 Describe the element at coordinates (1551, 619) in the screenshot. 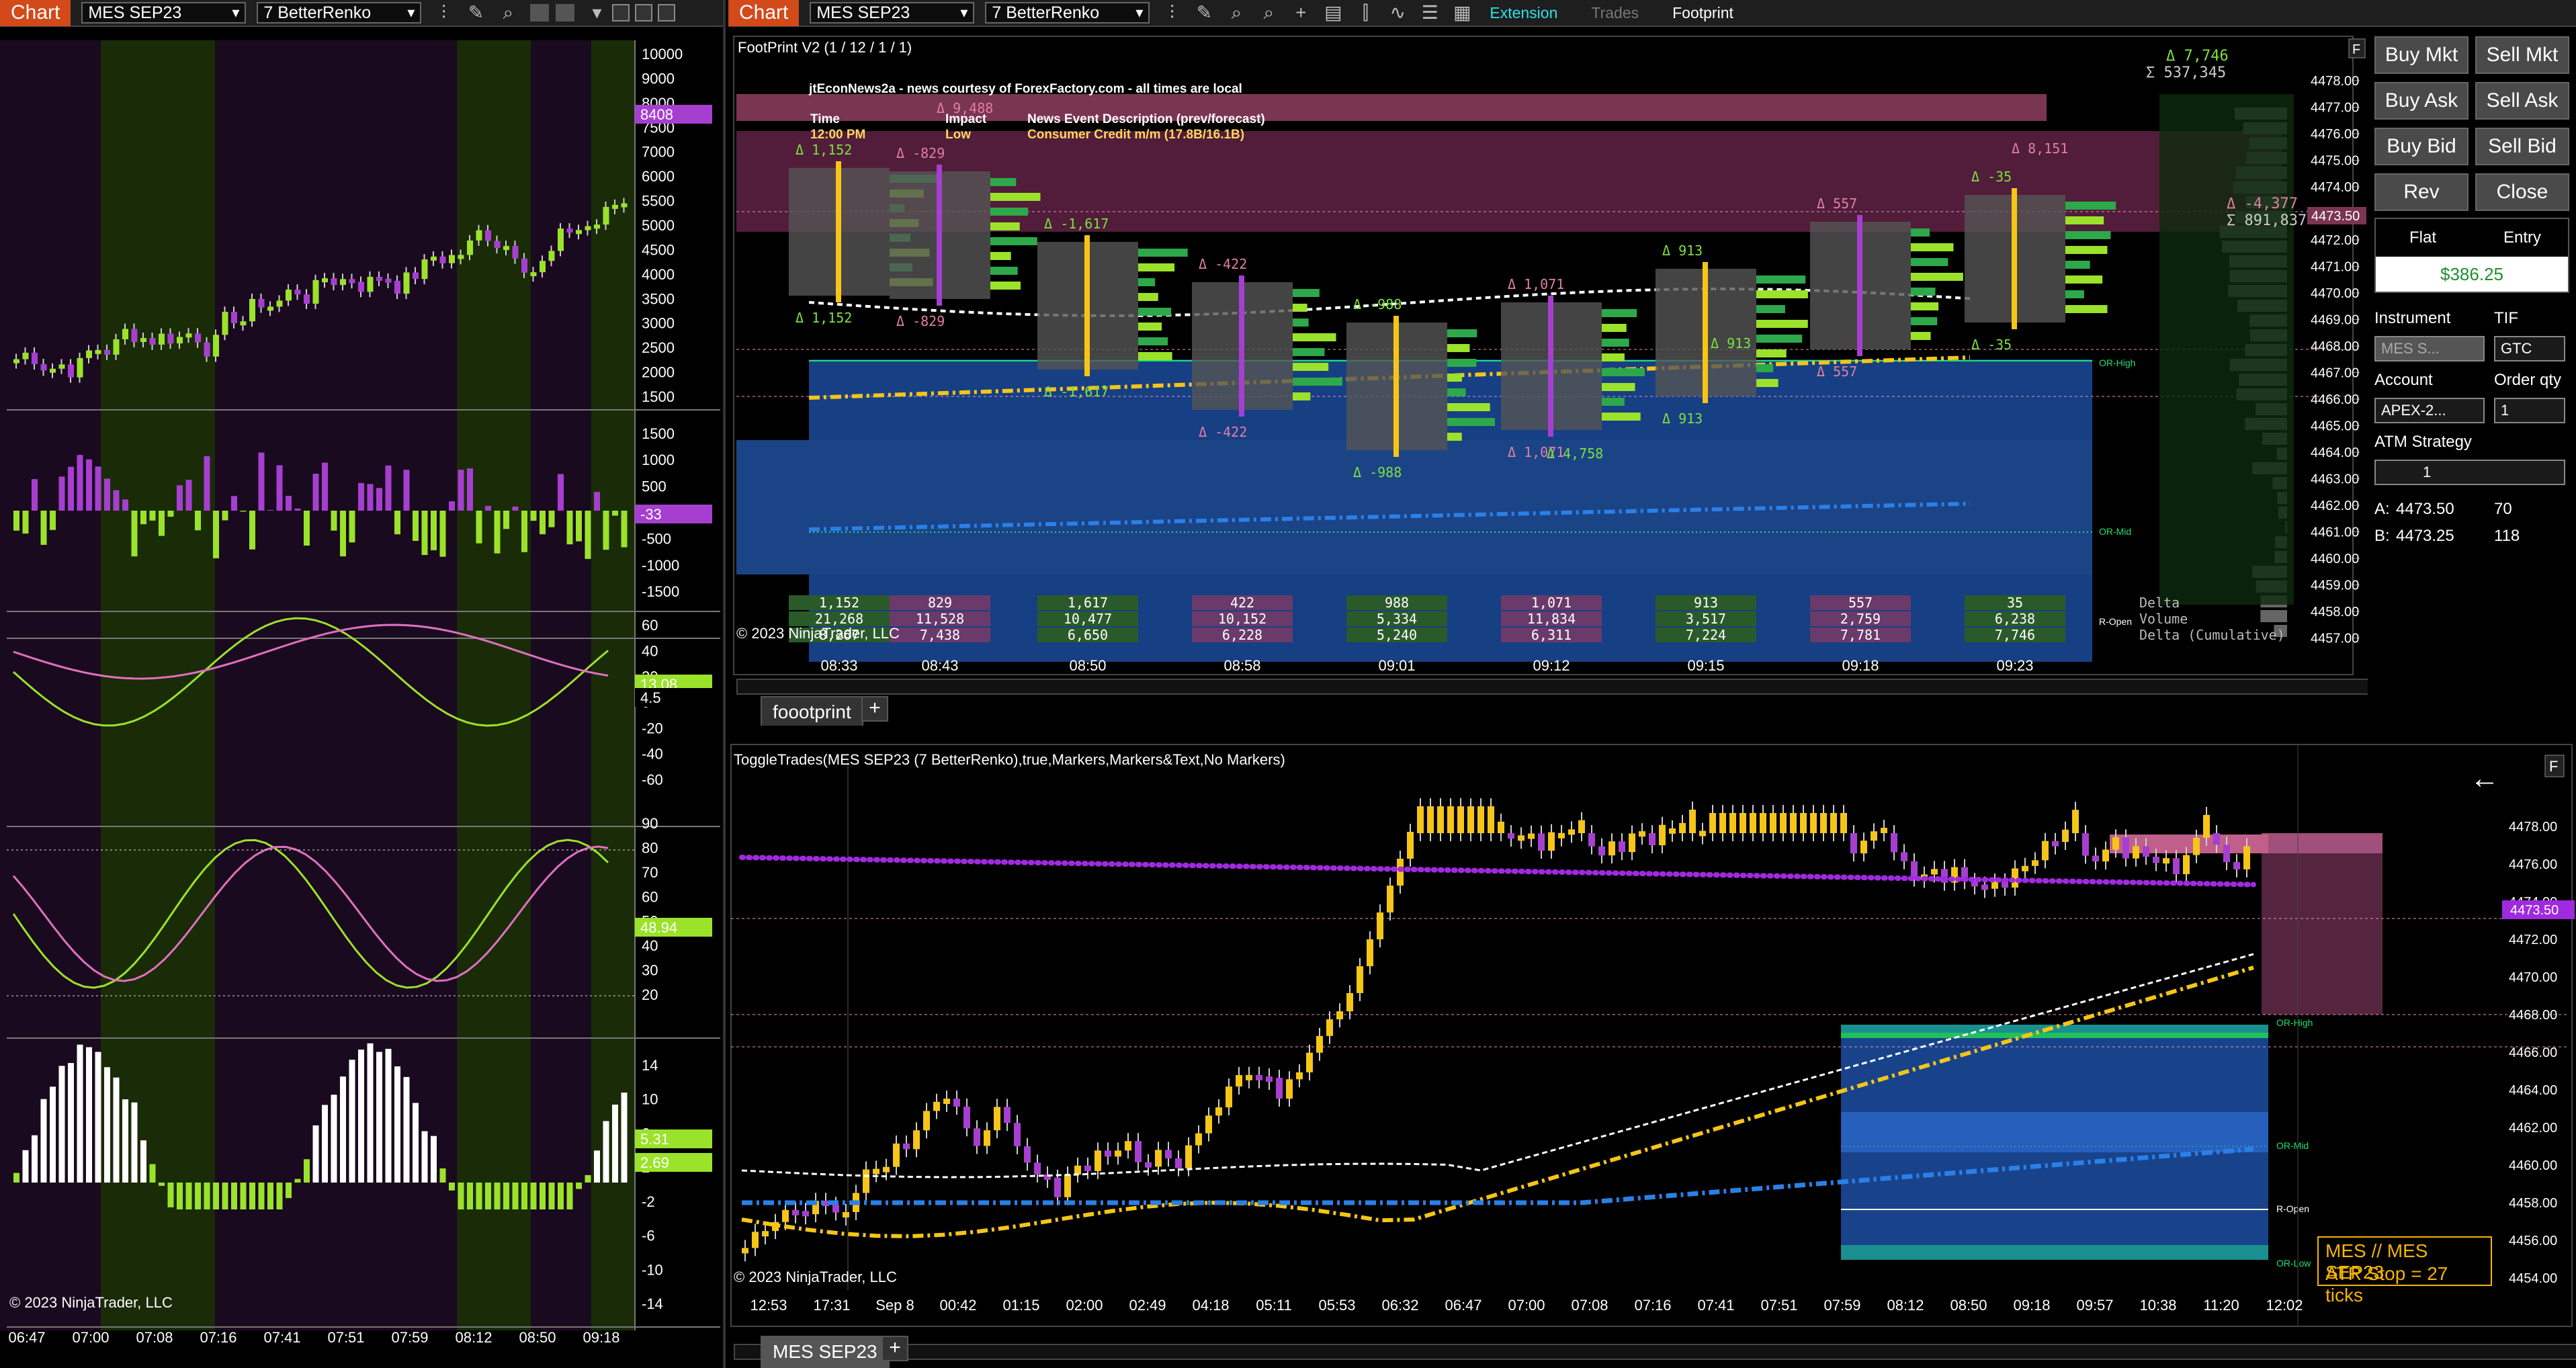

I see `row-volume-value: 11,834` at that location.